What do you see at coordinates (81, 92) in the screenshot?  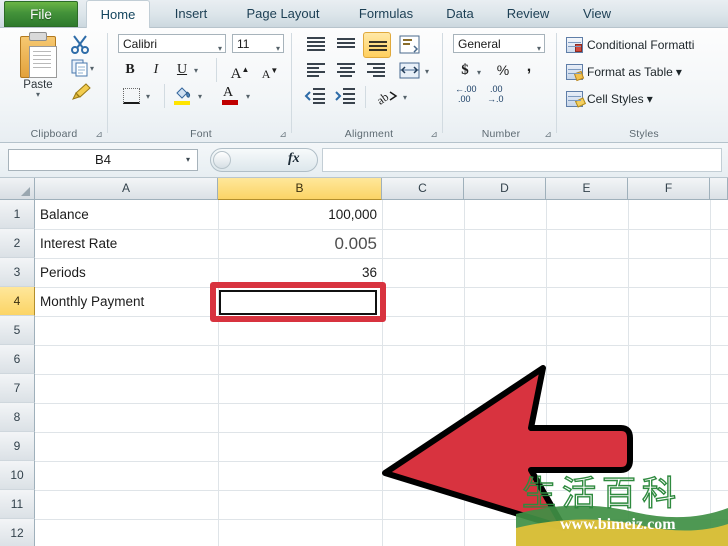 I see `format-painter-button` at bounding box center [81, 92].